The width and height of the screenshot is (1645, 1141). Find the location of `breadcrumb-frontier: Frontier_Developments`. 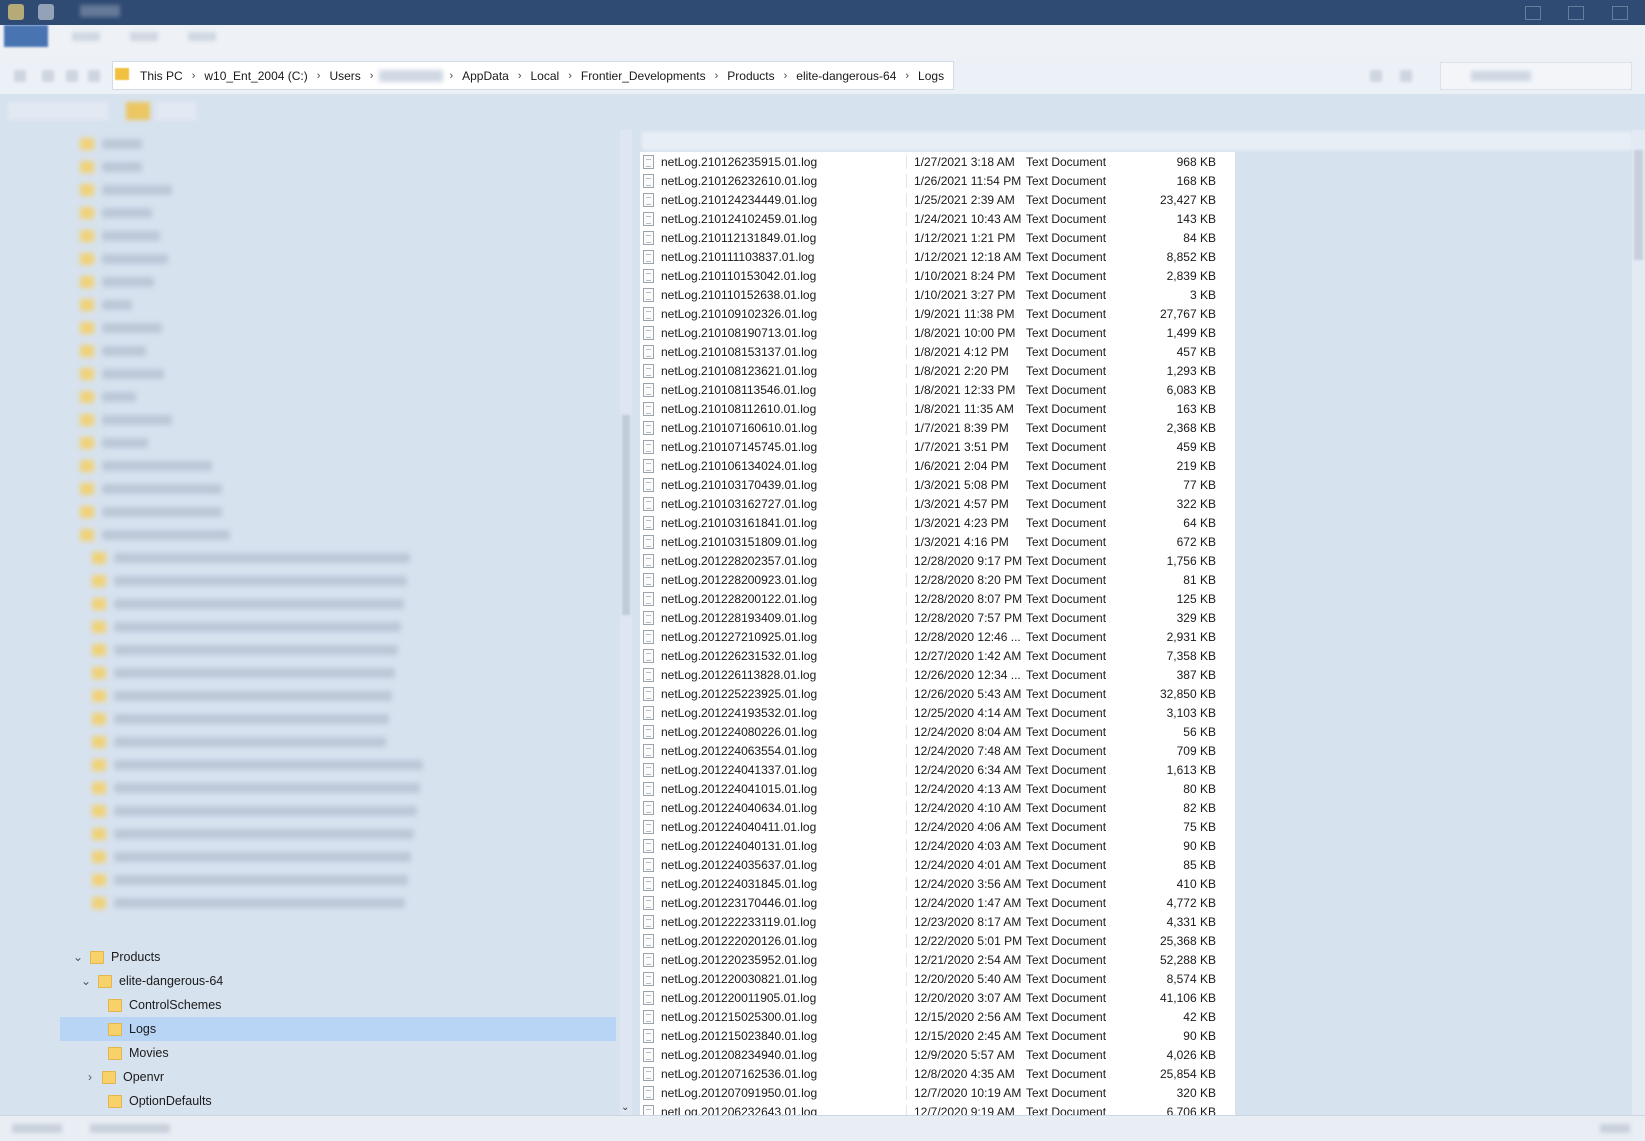

breadcrumb-frontier: Frontier_Developments is located at coordinates (643, 76).